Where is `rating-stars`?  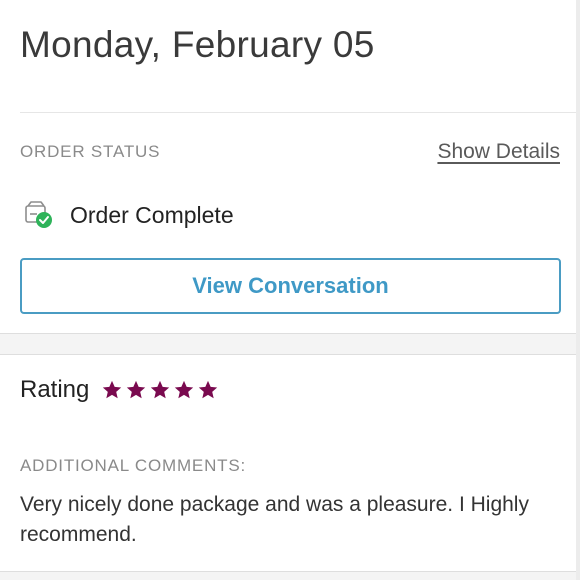 rating-stars is located at coordinates (160, 390).